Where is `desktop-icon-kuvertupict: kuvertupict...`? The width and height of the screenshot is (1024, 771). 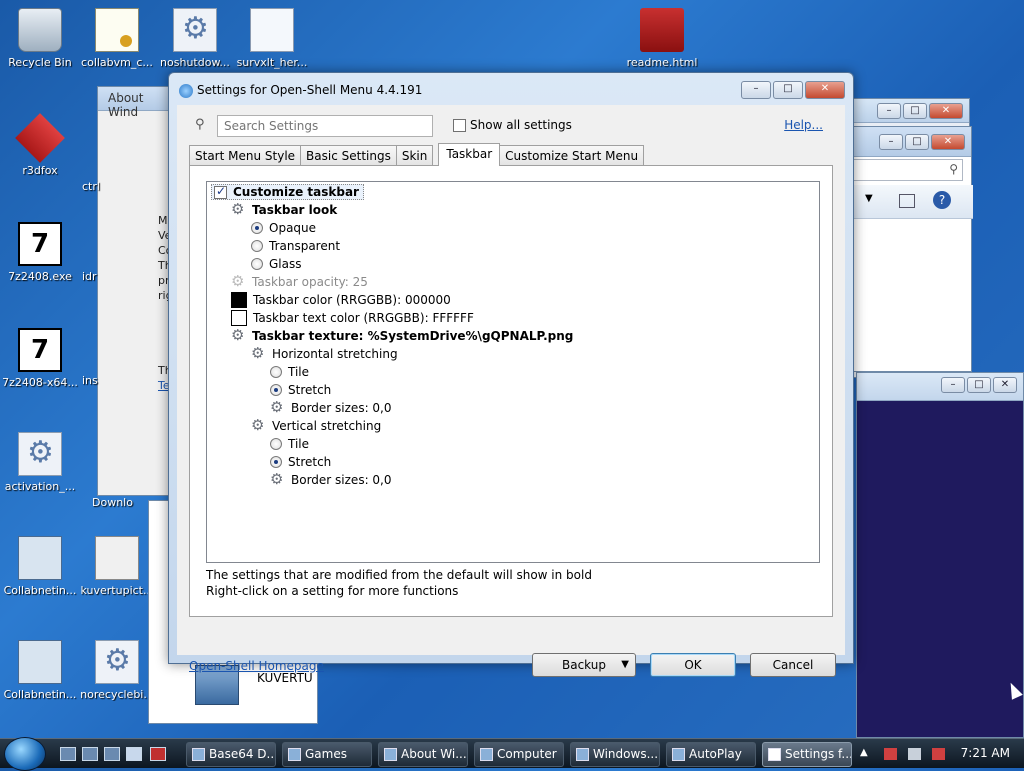
desktop-icon-kuvertupict: kuvertupict... is located at coordinates (117, 566).